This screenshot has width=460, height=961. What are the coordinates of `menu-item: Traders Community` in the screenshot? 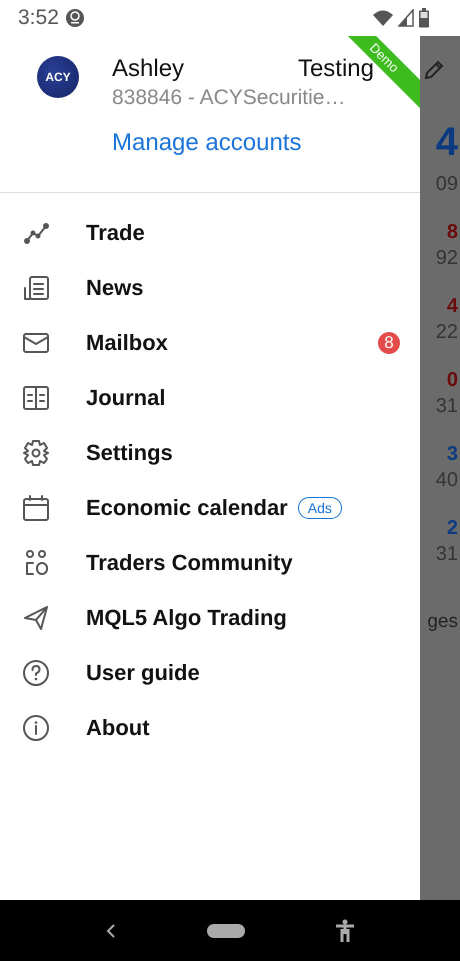 It's located at (210, 562).